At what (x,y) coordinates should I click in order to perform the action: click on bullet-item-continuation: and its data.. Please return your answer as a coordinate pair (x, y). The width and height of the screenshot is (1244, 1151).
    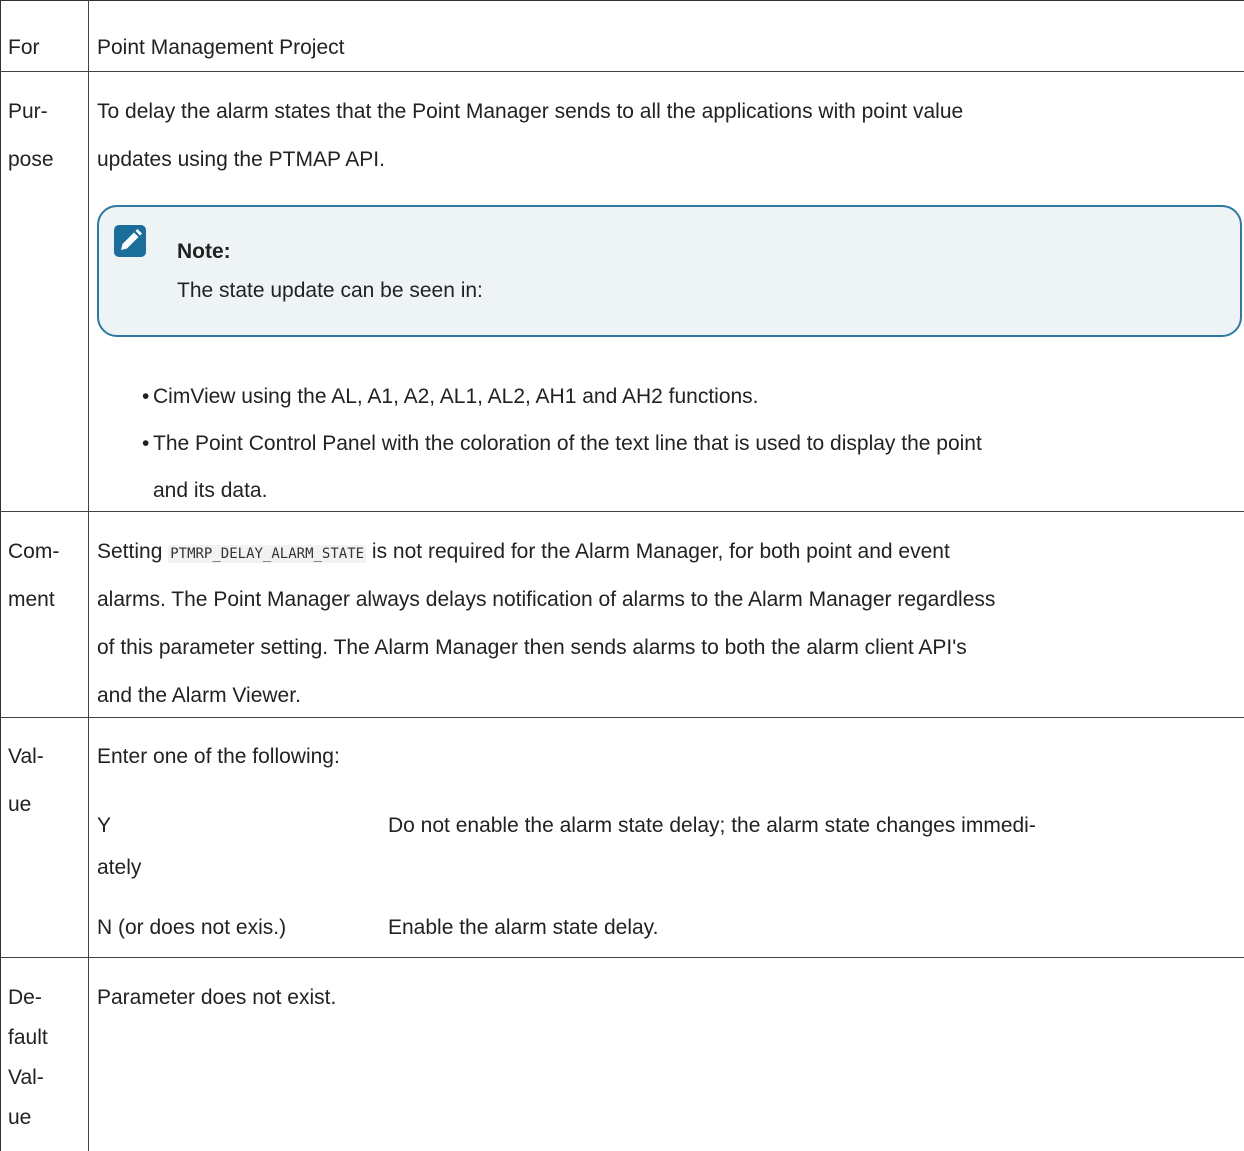
    Looking at the image, I should click on (210, 490).